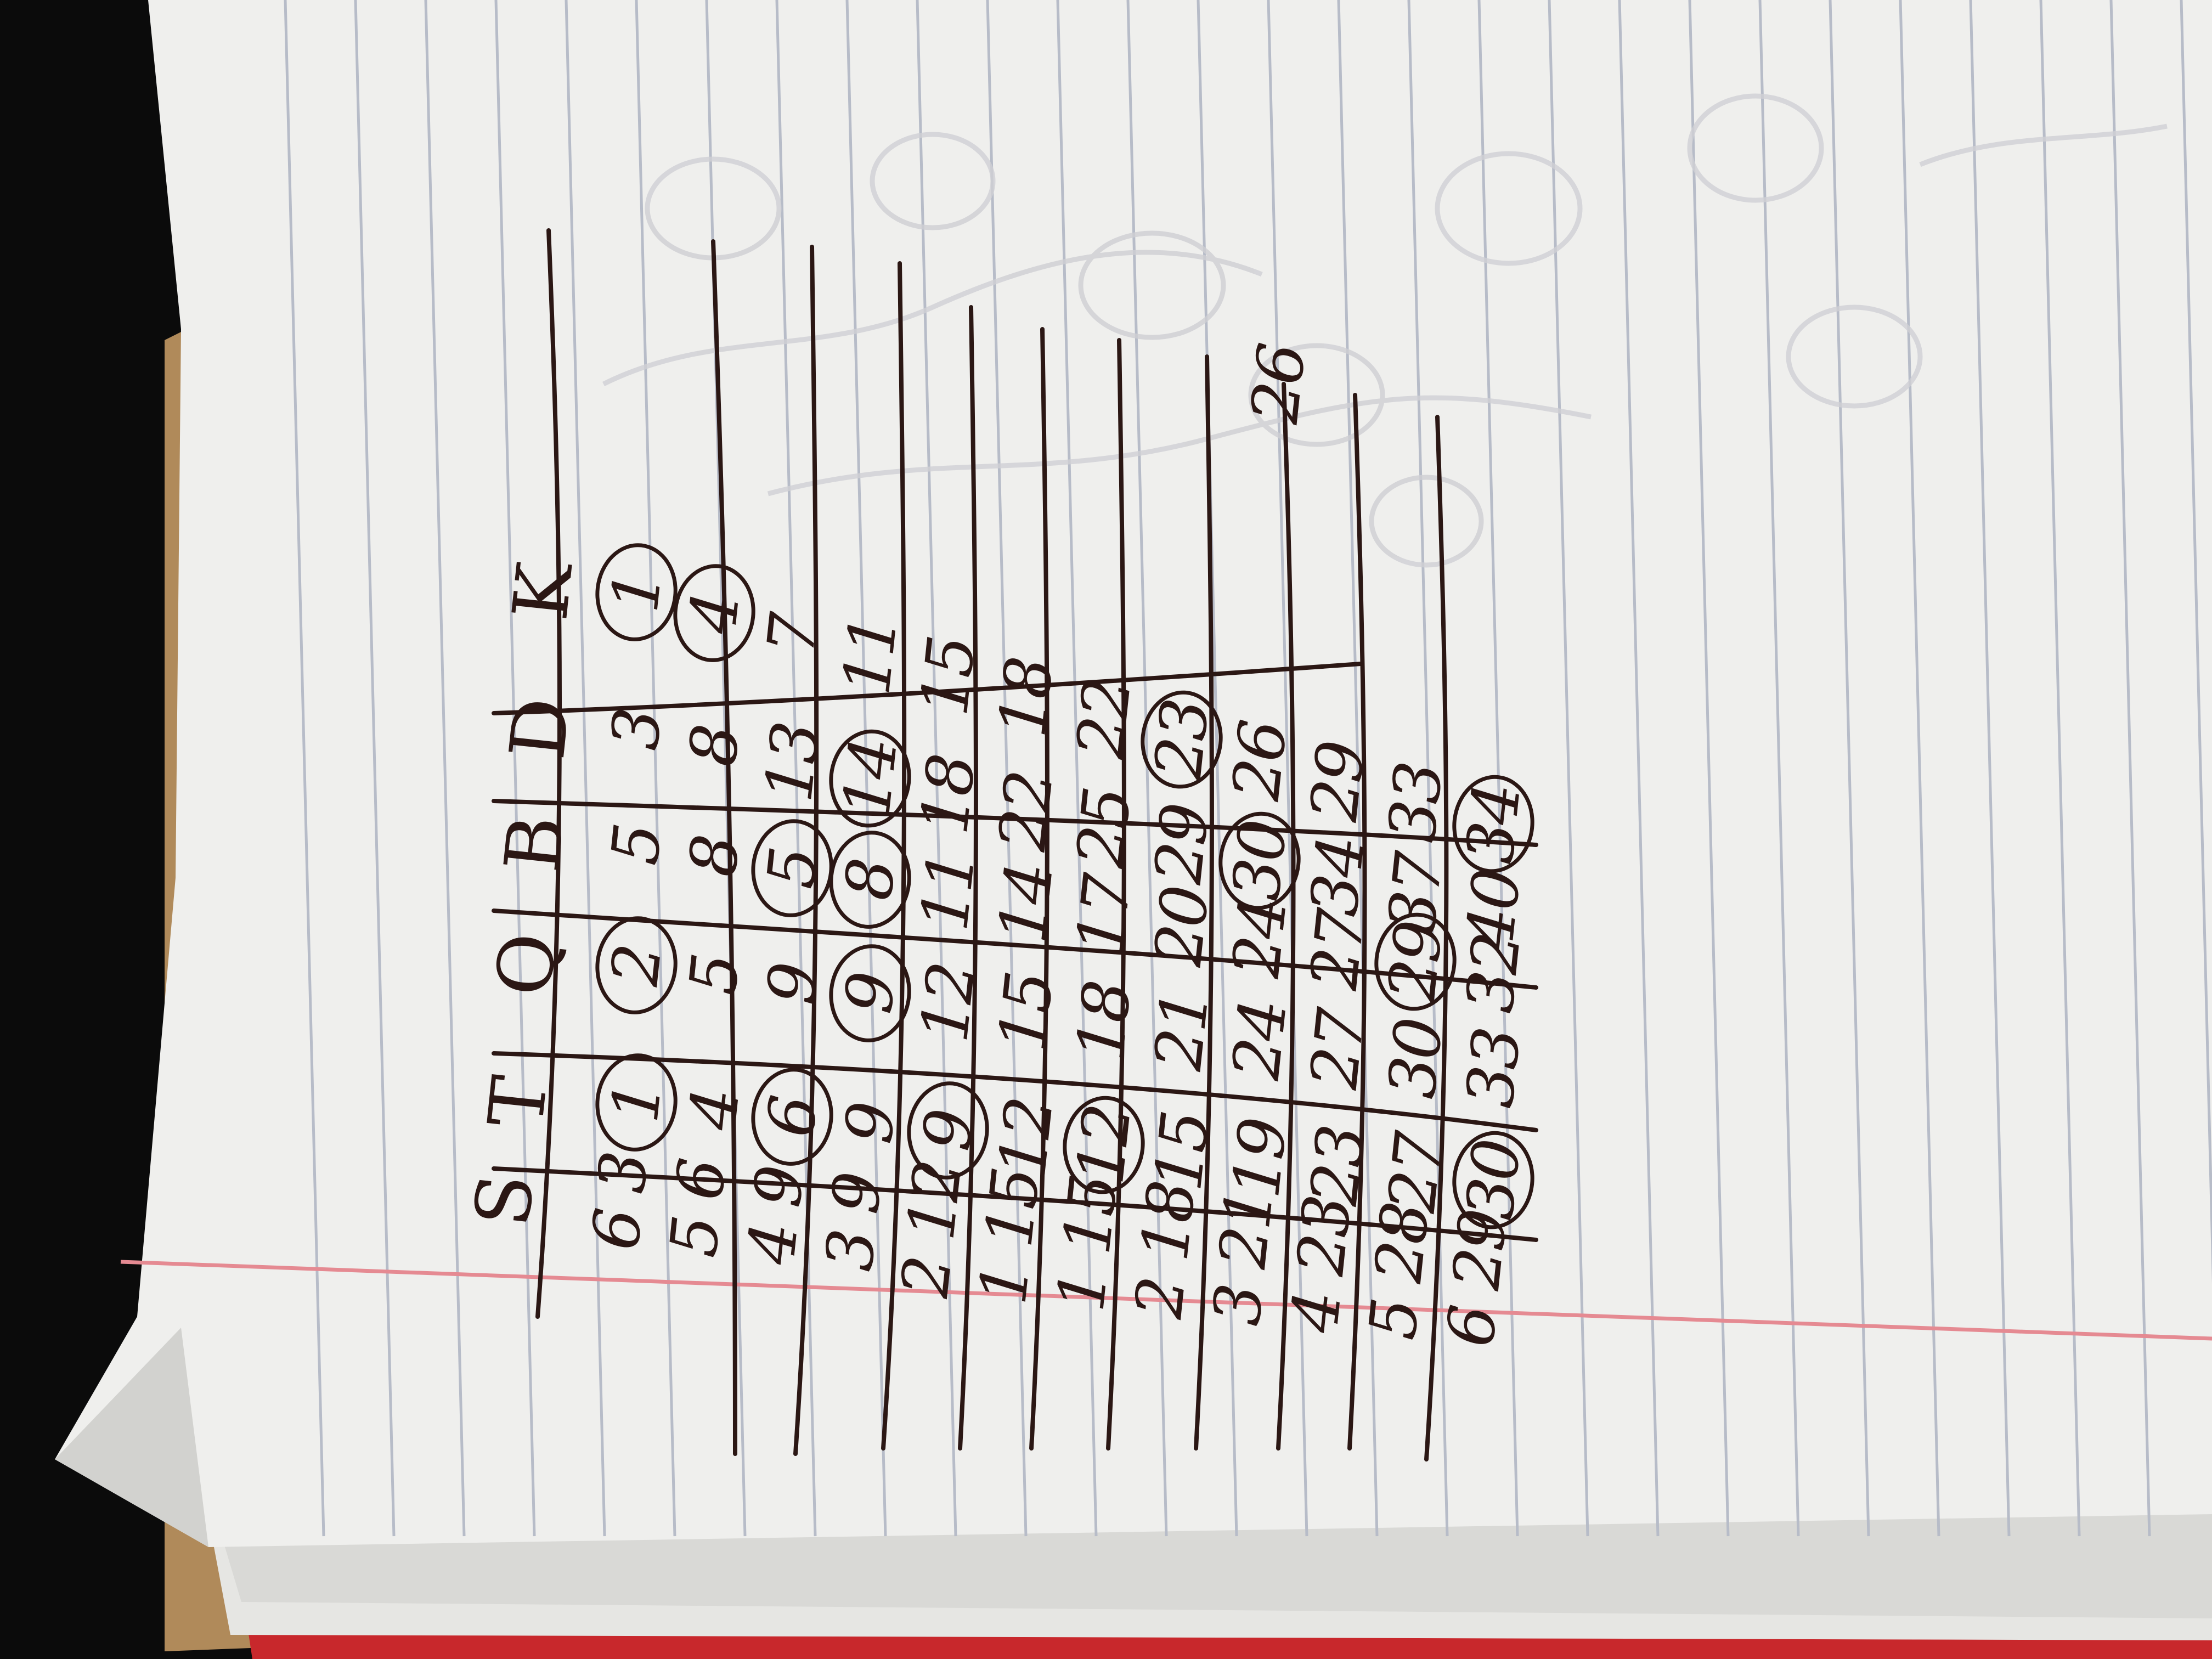 Image resolution: width=2212 pixels, height=1659 pixels. I want to click on table-cell-text: 13, so click(792, 762).